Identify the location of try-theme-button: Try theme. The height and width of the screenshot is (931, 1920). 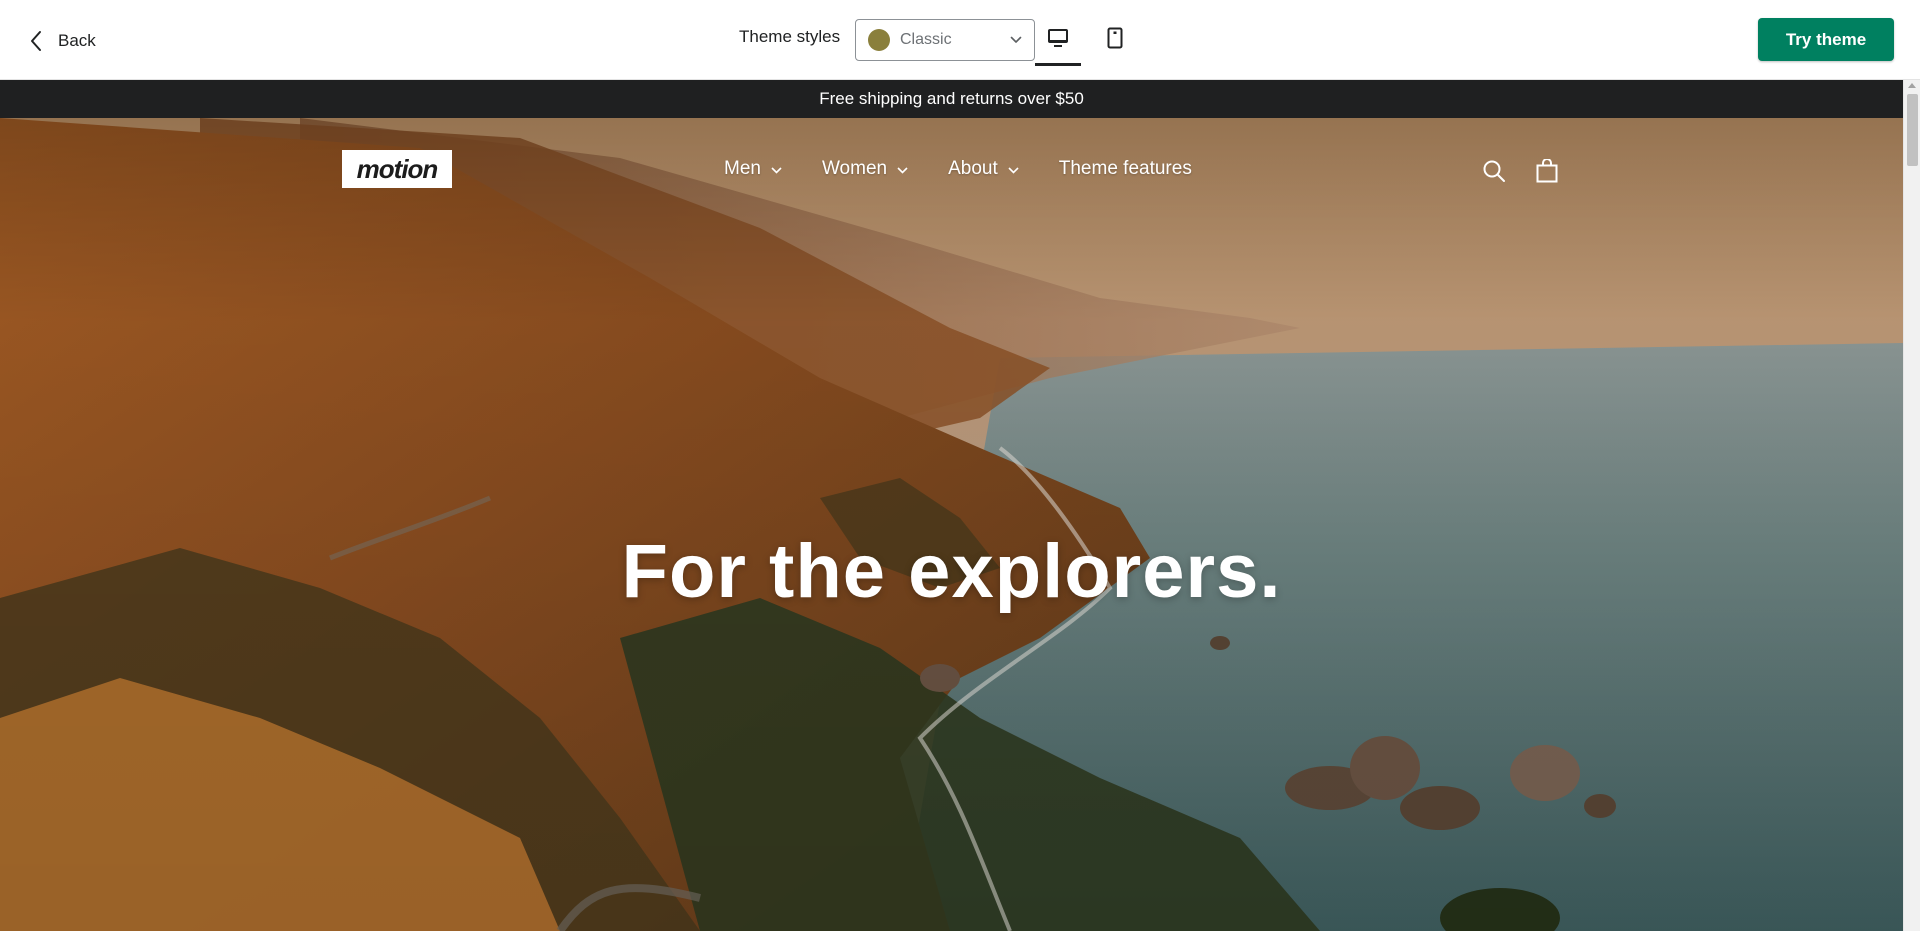
(1826, 39).